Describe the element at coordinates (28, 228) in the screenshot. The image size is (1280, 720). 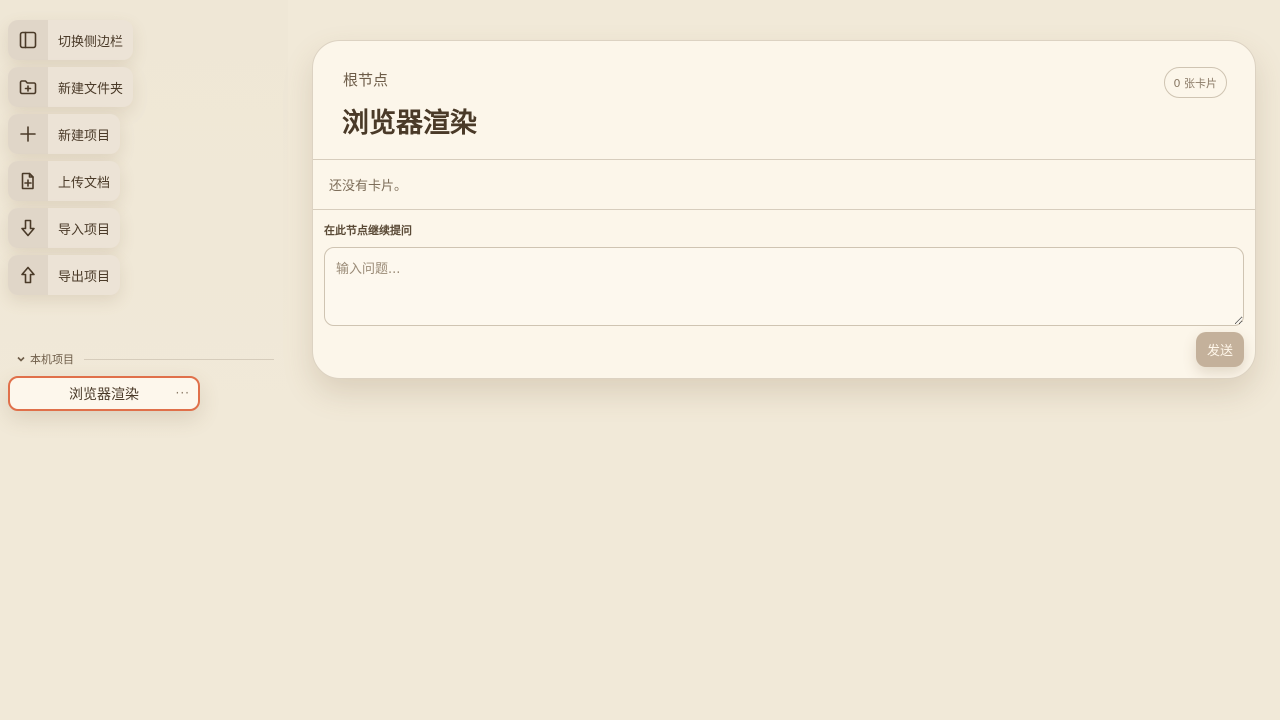
I see `arrow-down-icon` at that location.